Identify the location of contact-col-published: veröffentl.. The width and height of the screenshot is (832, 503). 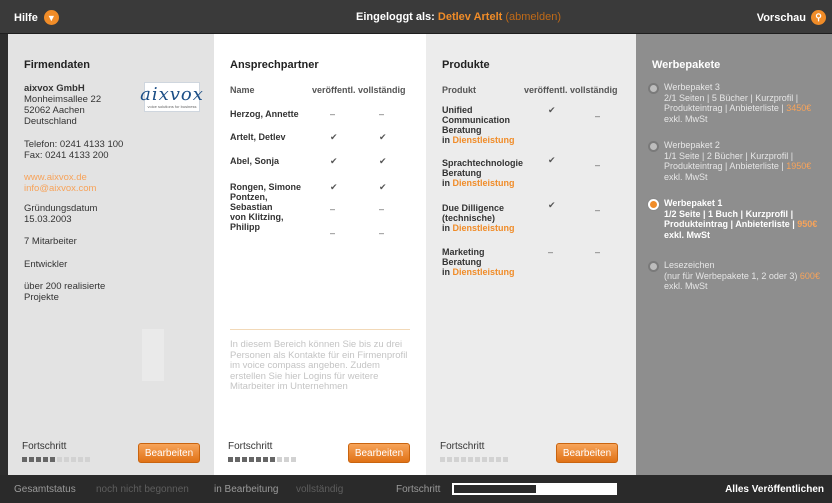
(334, 90).